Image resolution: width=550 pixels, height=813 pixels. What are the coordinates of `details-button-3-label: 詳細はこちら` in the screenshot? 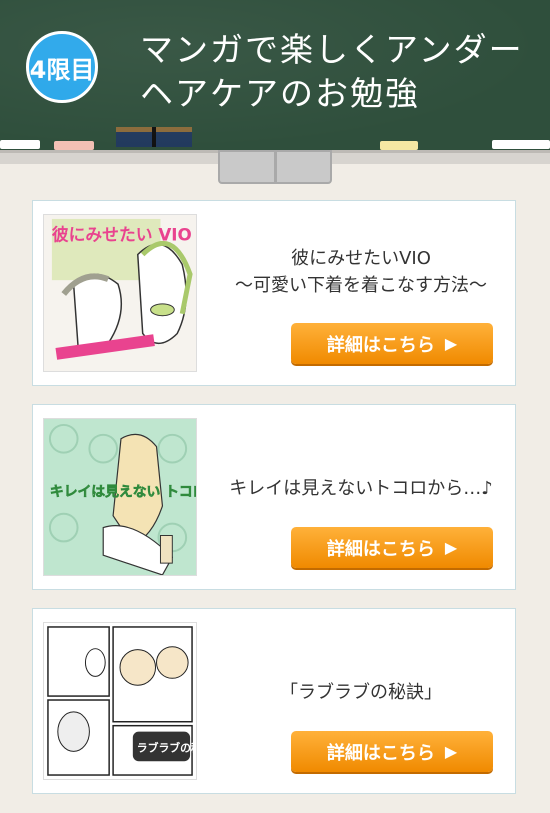 It's located at (380, 753).